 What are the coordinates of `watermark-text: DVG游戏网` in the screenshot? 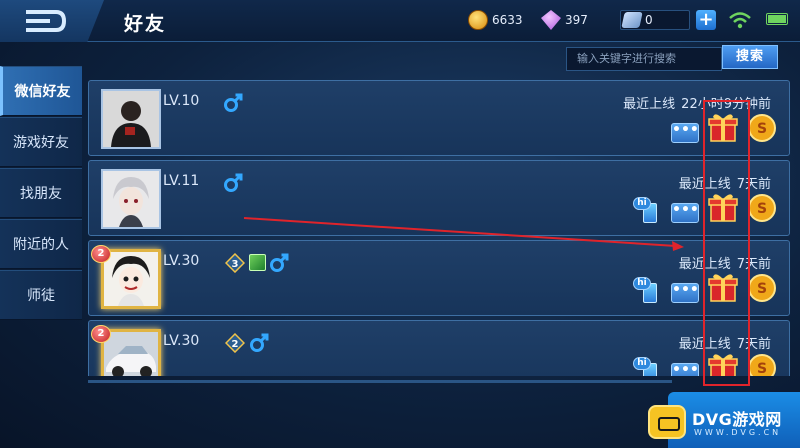 It's located at (737, 419).